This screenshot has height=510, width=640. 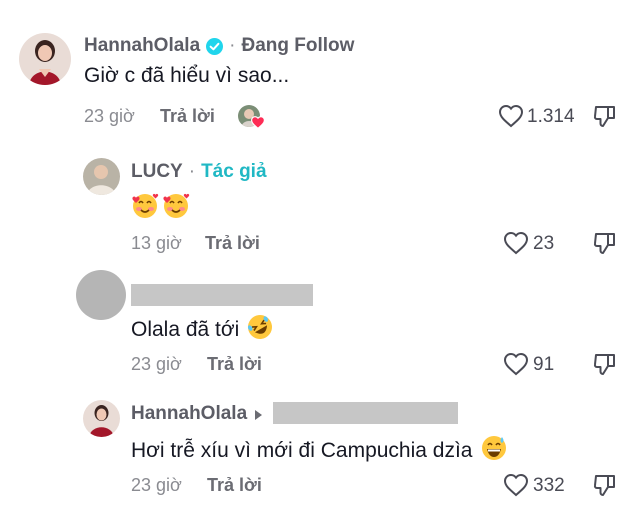 I want to click on username: LUCY, so click(x=157, y=172).